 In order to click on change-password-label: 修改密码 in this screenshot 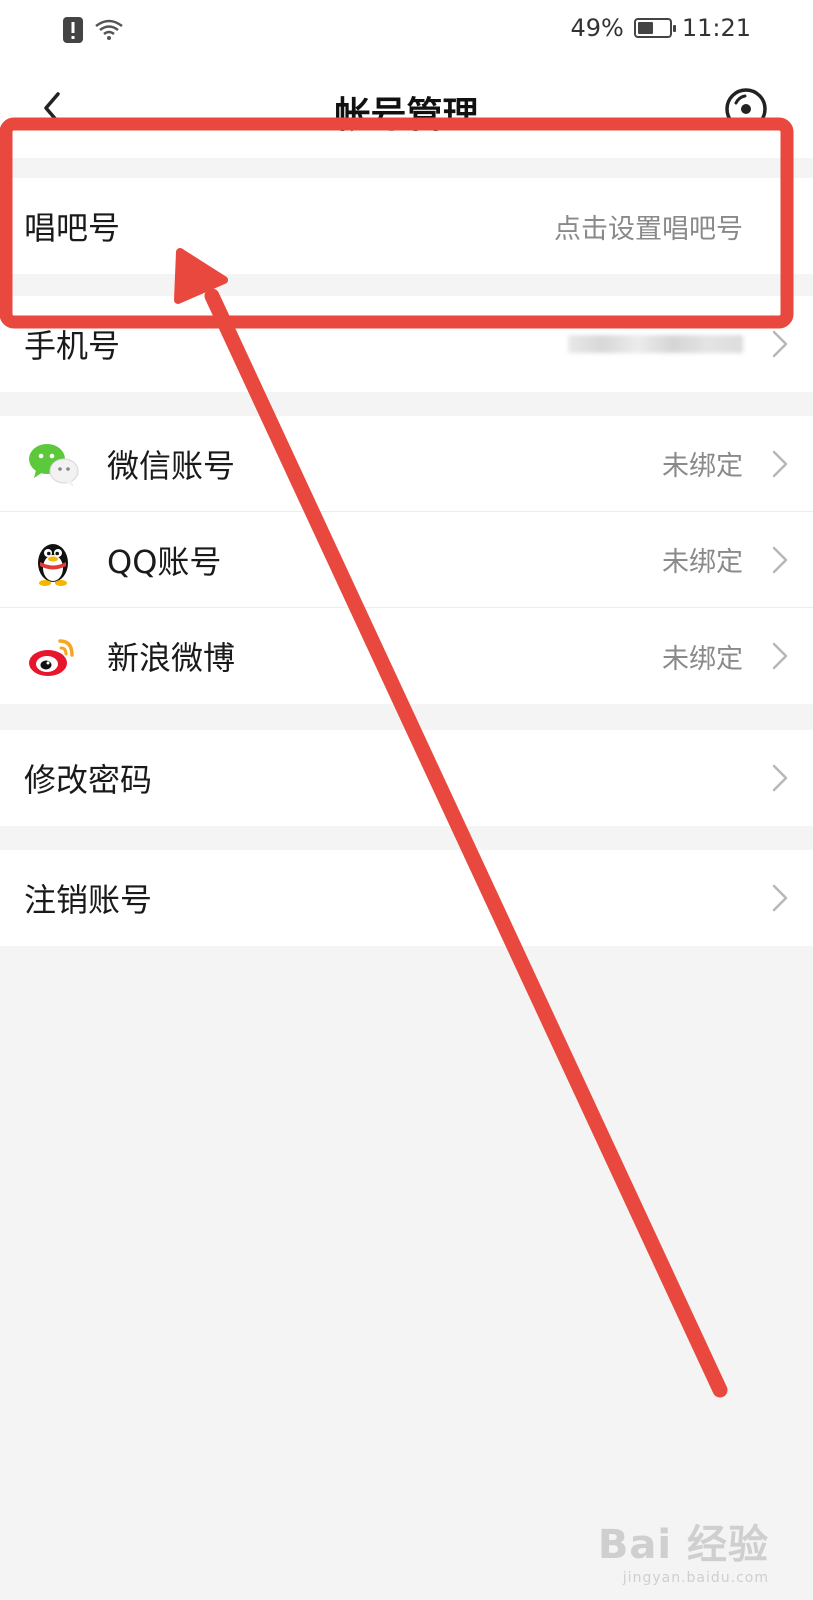, I will do `click(88, 780)`.